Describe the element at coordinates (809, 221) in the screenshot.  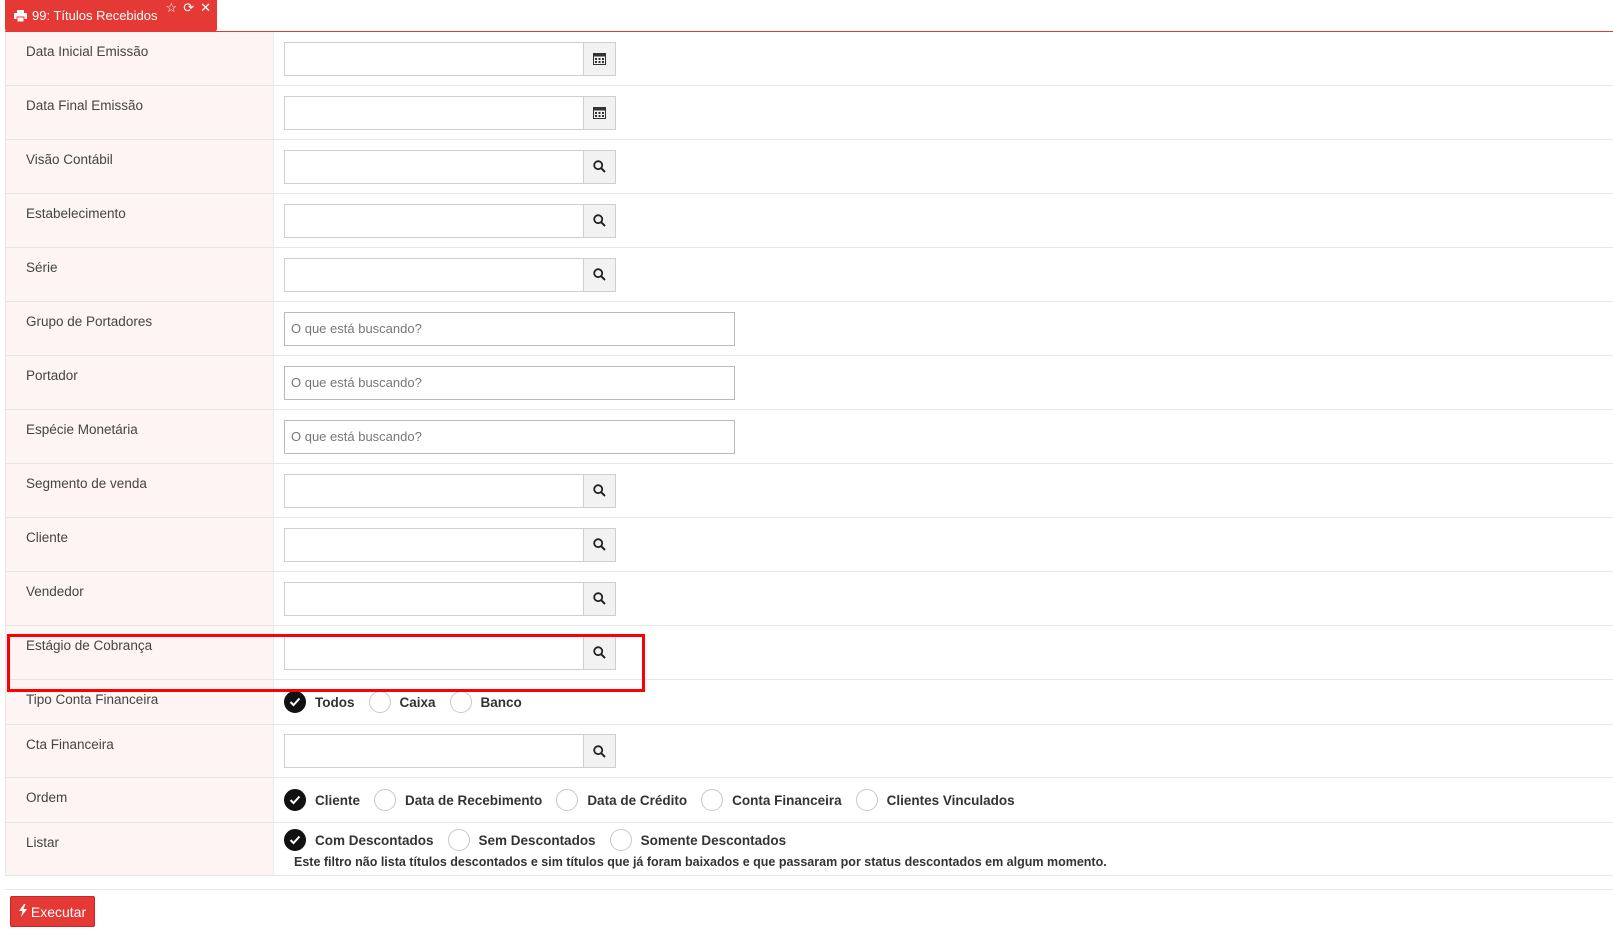
I see `row-estabelecimento: Estabelecimento` at that location.